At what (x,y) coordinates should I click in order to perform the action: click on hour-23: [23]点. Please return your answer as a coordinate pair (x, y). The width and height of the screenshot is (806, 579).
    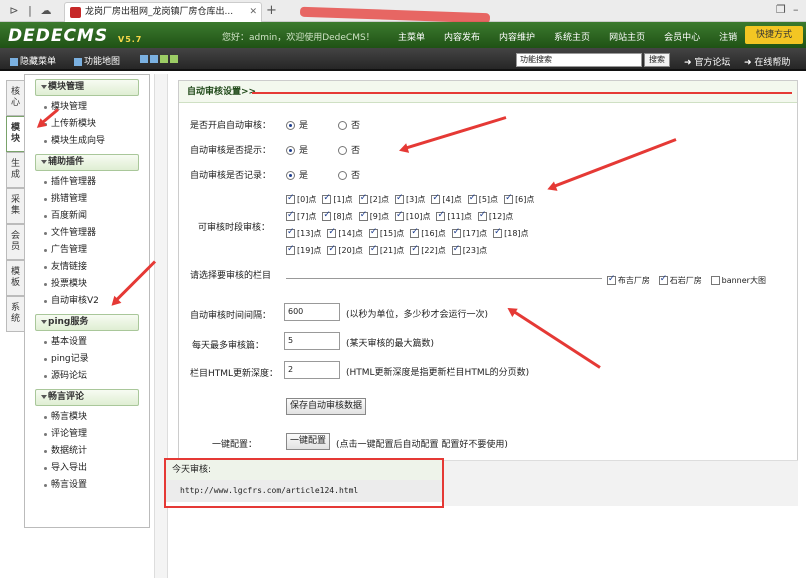
    Looking at the image, I should click on (469, 250).